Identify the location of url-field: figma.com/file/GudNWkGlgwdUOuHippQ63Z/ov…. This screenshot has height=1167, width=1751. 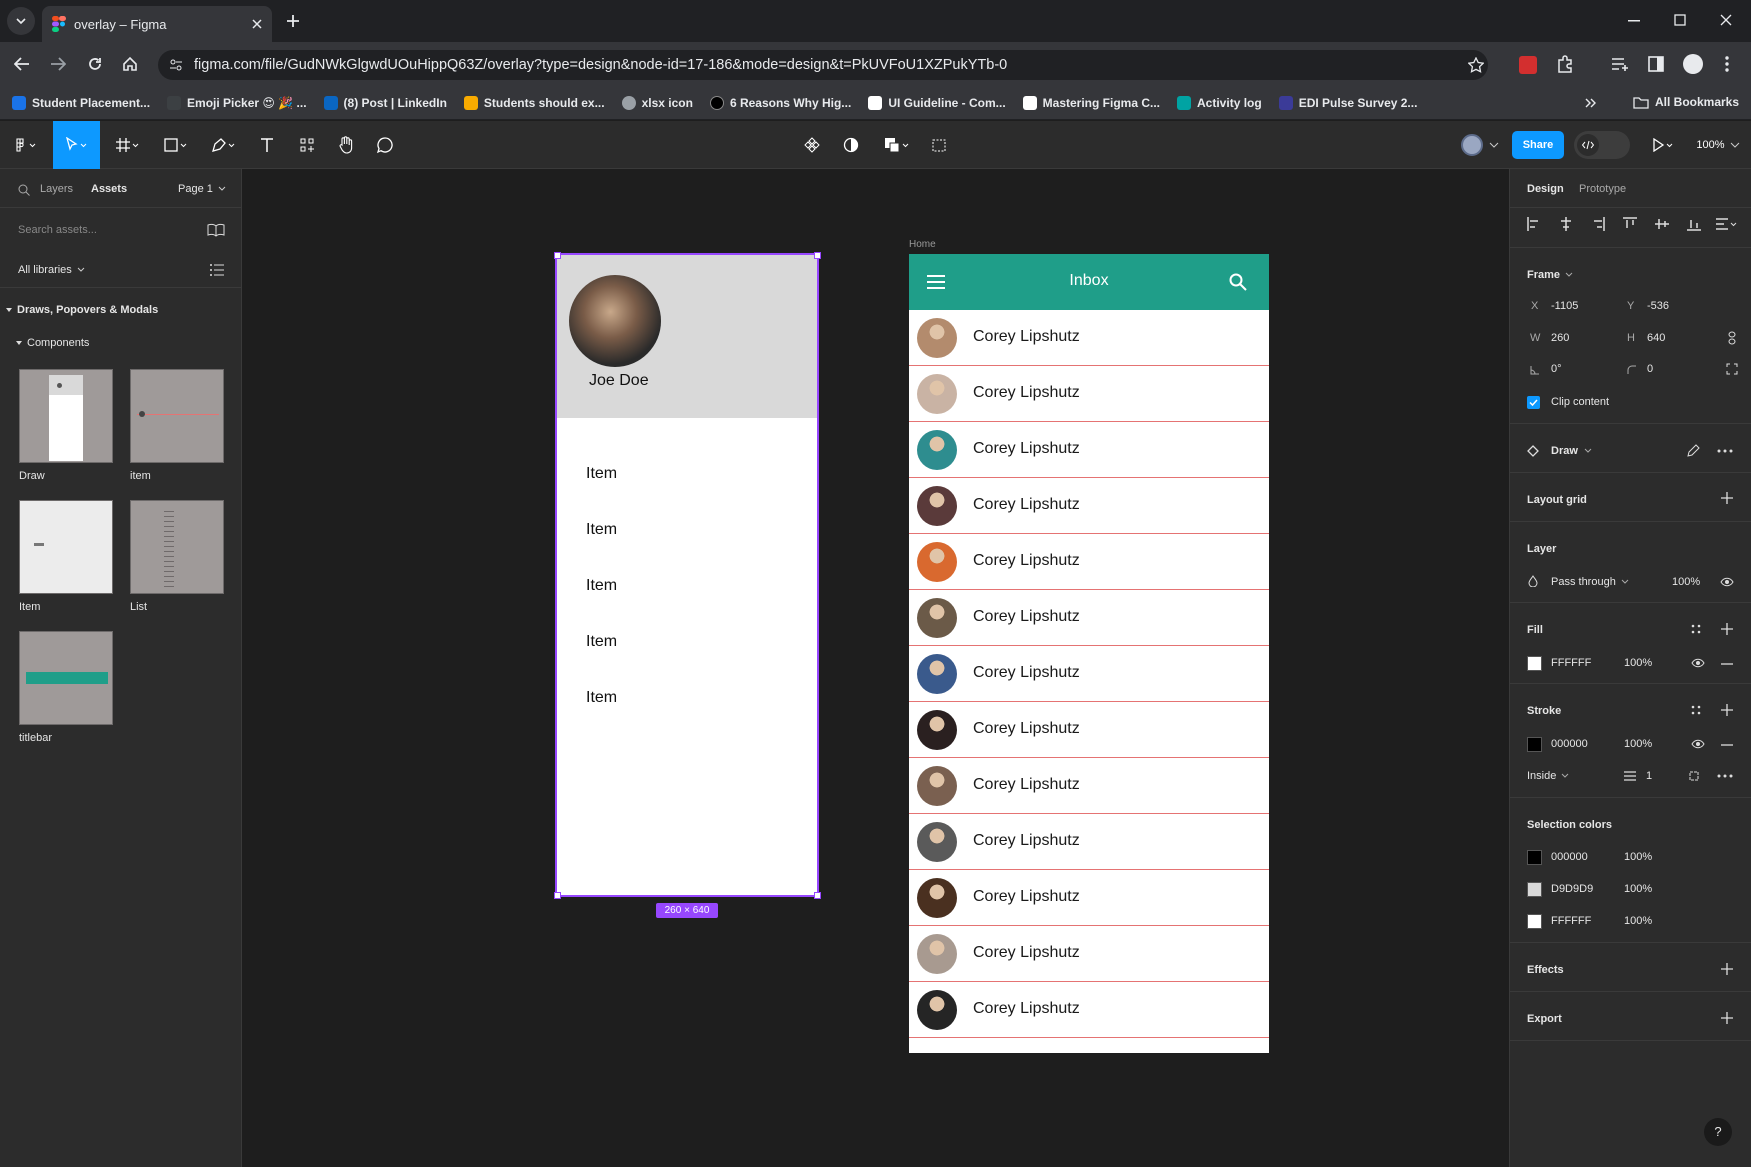
(823, 65).